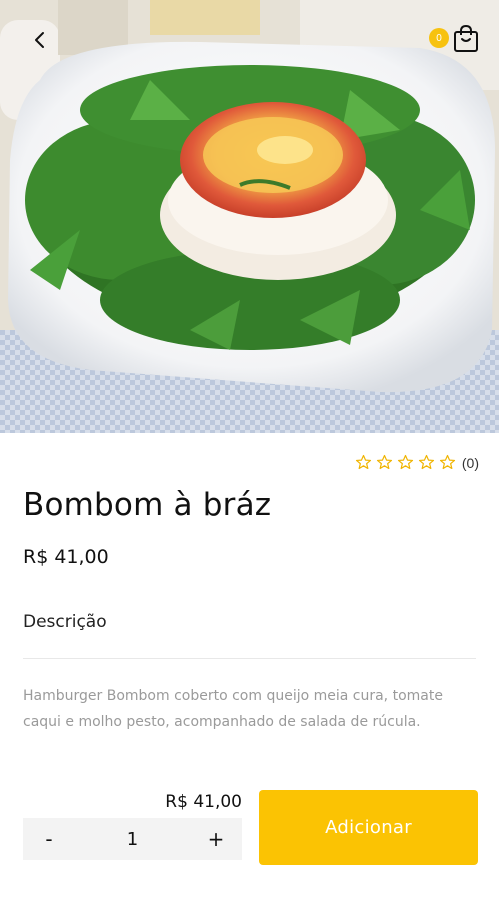 The width and height of the screenshot is (499, 900). What do you see at coordinates (466, 38) in the screenshot?
I see `shopping-bag-icon` at bounding box center [466, 38].